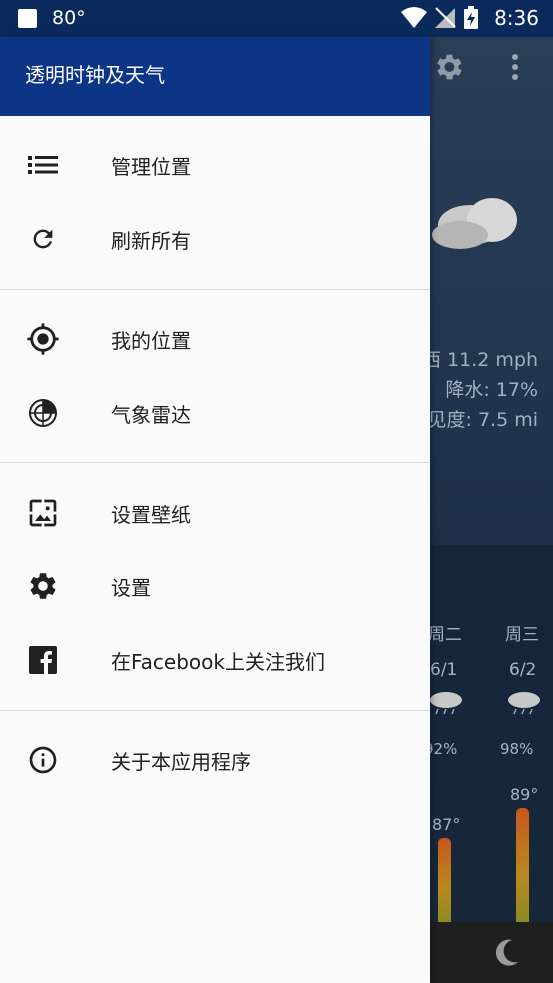 This screenshot has height=983, width=553. I want to click on menu-item-label: 管理位置, so click(151, 166).